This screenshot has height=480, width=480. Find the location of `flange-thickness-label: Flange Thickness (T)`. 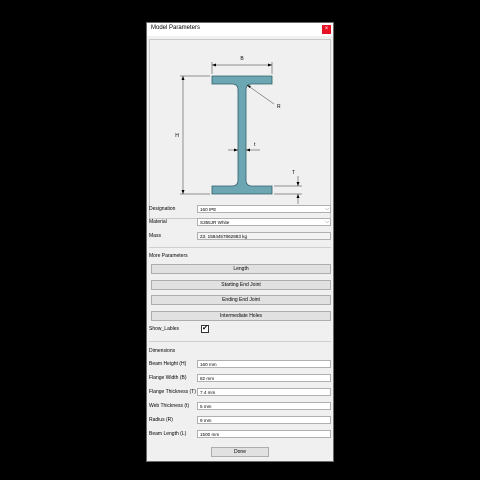

flange-thickness-label: Flange Thickness (T) is located at coordinates (172, 392).